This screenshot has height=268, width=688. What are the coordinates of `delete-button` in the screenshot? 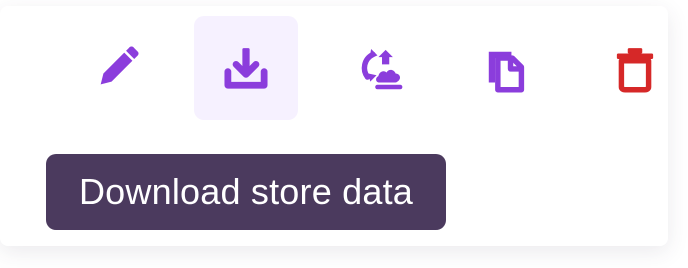 It's located at (635, 68).